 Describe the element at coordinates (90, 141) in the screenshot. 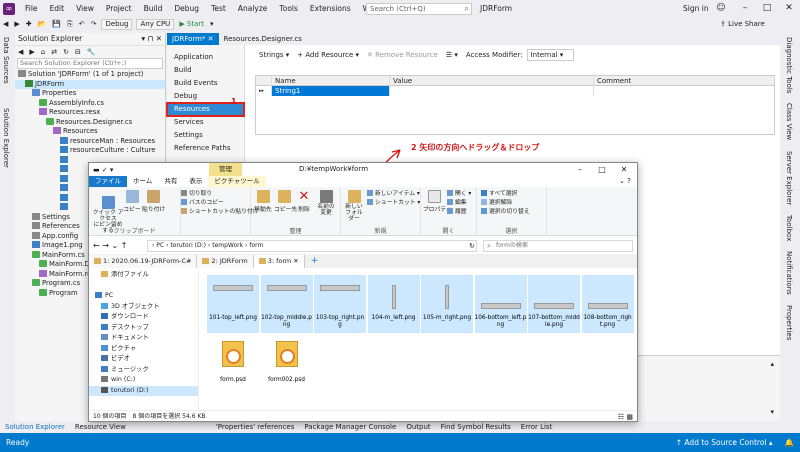

I see `tree-item: resourceMan : Resources` at that location.